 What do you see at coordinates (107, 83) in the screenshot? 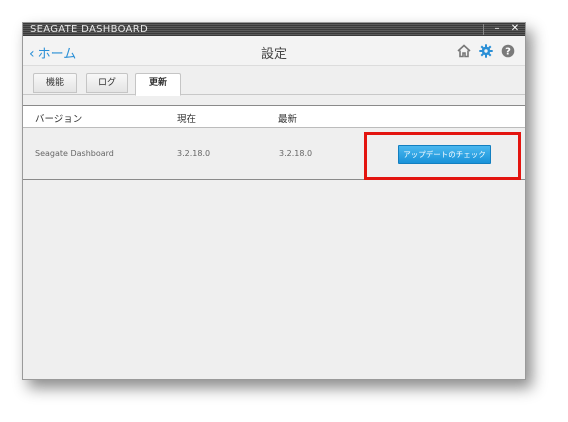
I see `tab-log: ログ` at bounding box center [107, 83].